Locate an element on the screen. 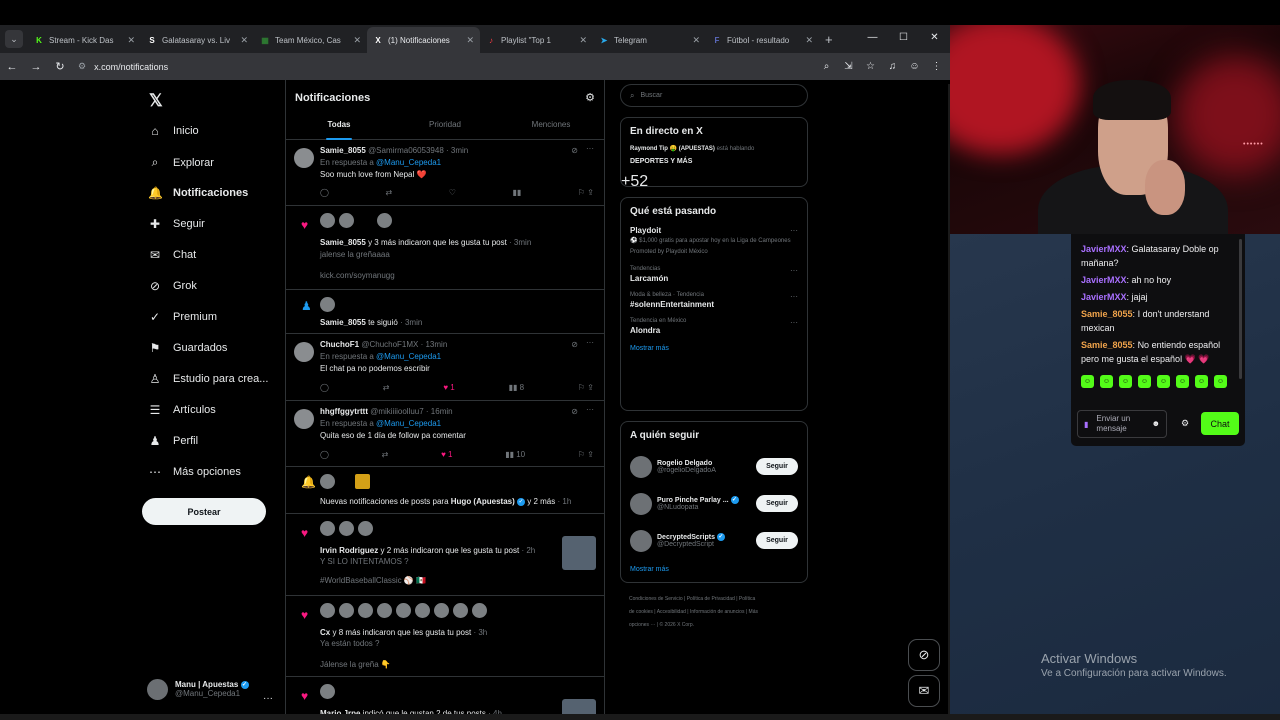 The width and height of the screenshot is (1280, 720). reload-icon: ↻ is located at coordinates (60, 66).